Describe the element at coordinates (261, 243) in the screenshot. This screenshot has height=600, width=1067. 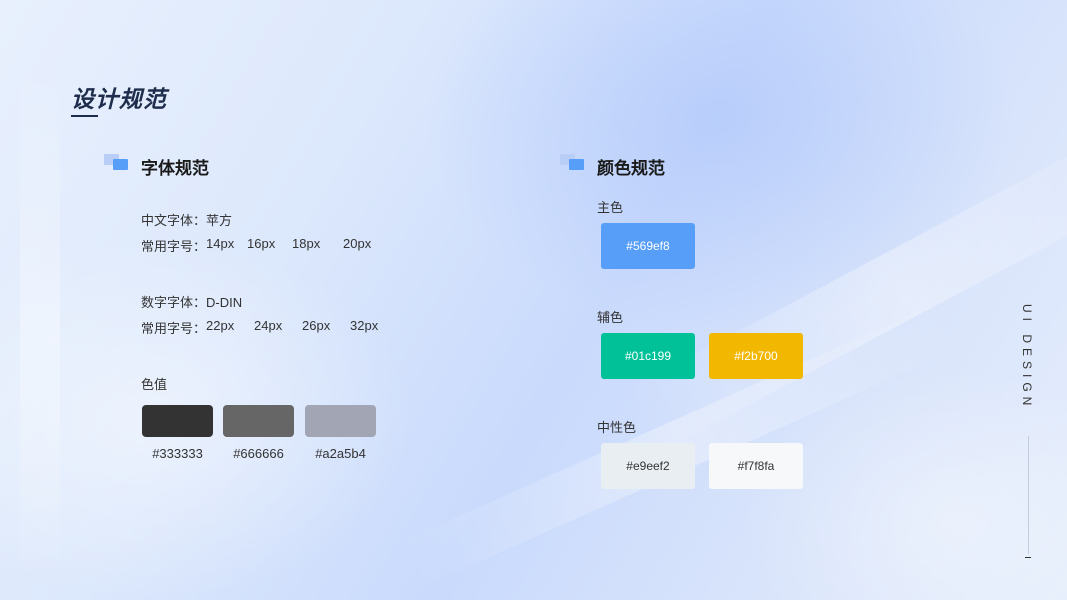
I see `cn-size-value: 16px` at that location.